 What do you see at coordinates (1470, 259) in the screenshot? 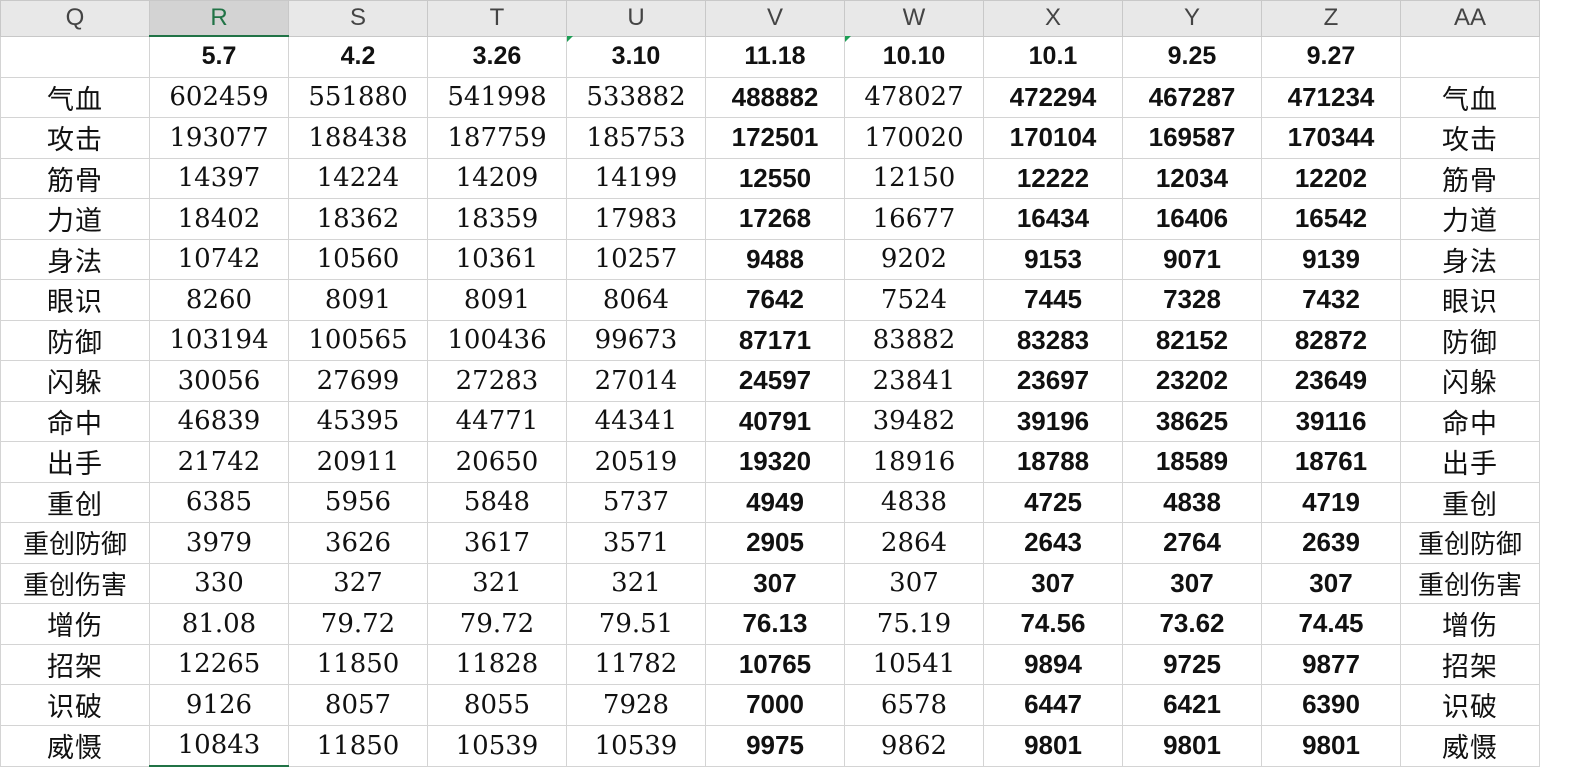
I see `row-label-right: 身法` at bounding box center [1470, 259].